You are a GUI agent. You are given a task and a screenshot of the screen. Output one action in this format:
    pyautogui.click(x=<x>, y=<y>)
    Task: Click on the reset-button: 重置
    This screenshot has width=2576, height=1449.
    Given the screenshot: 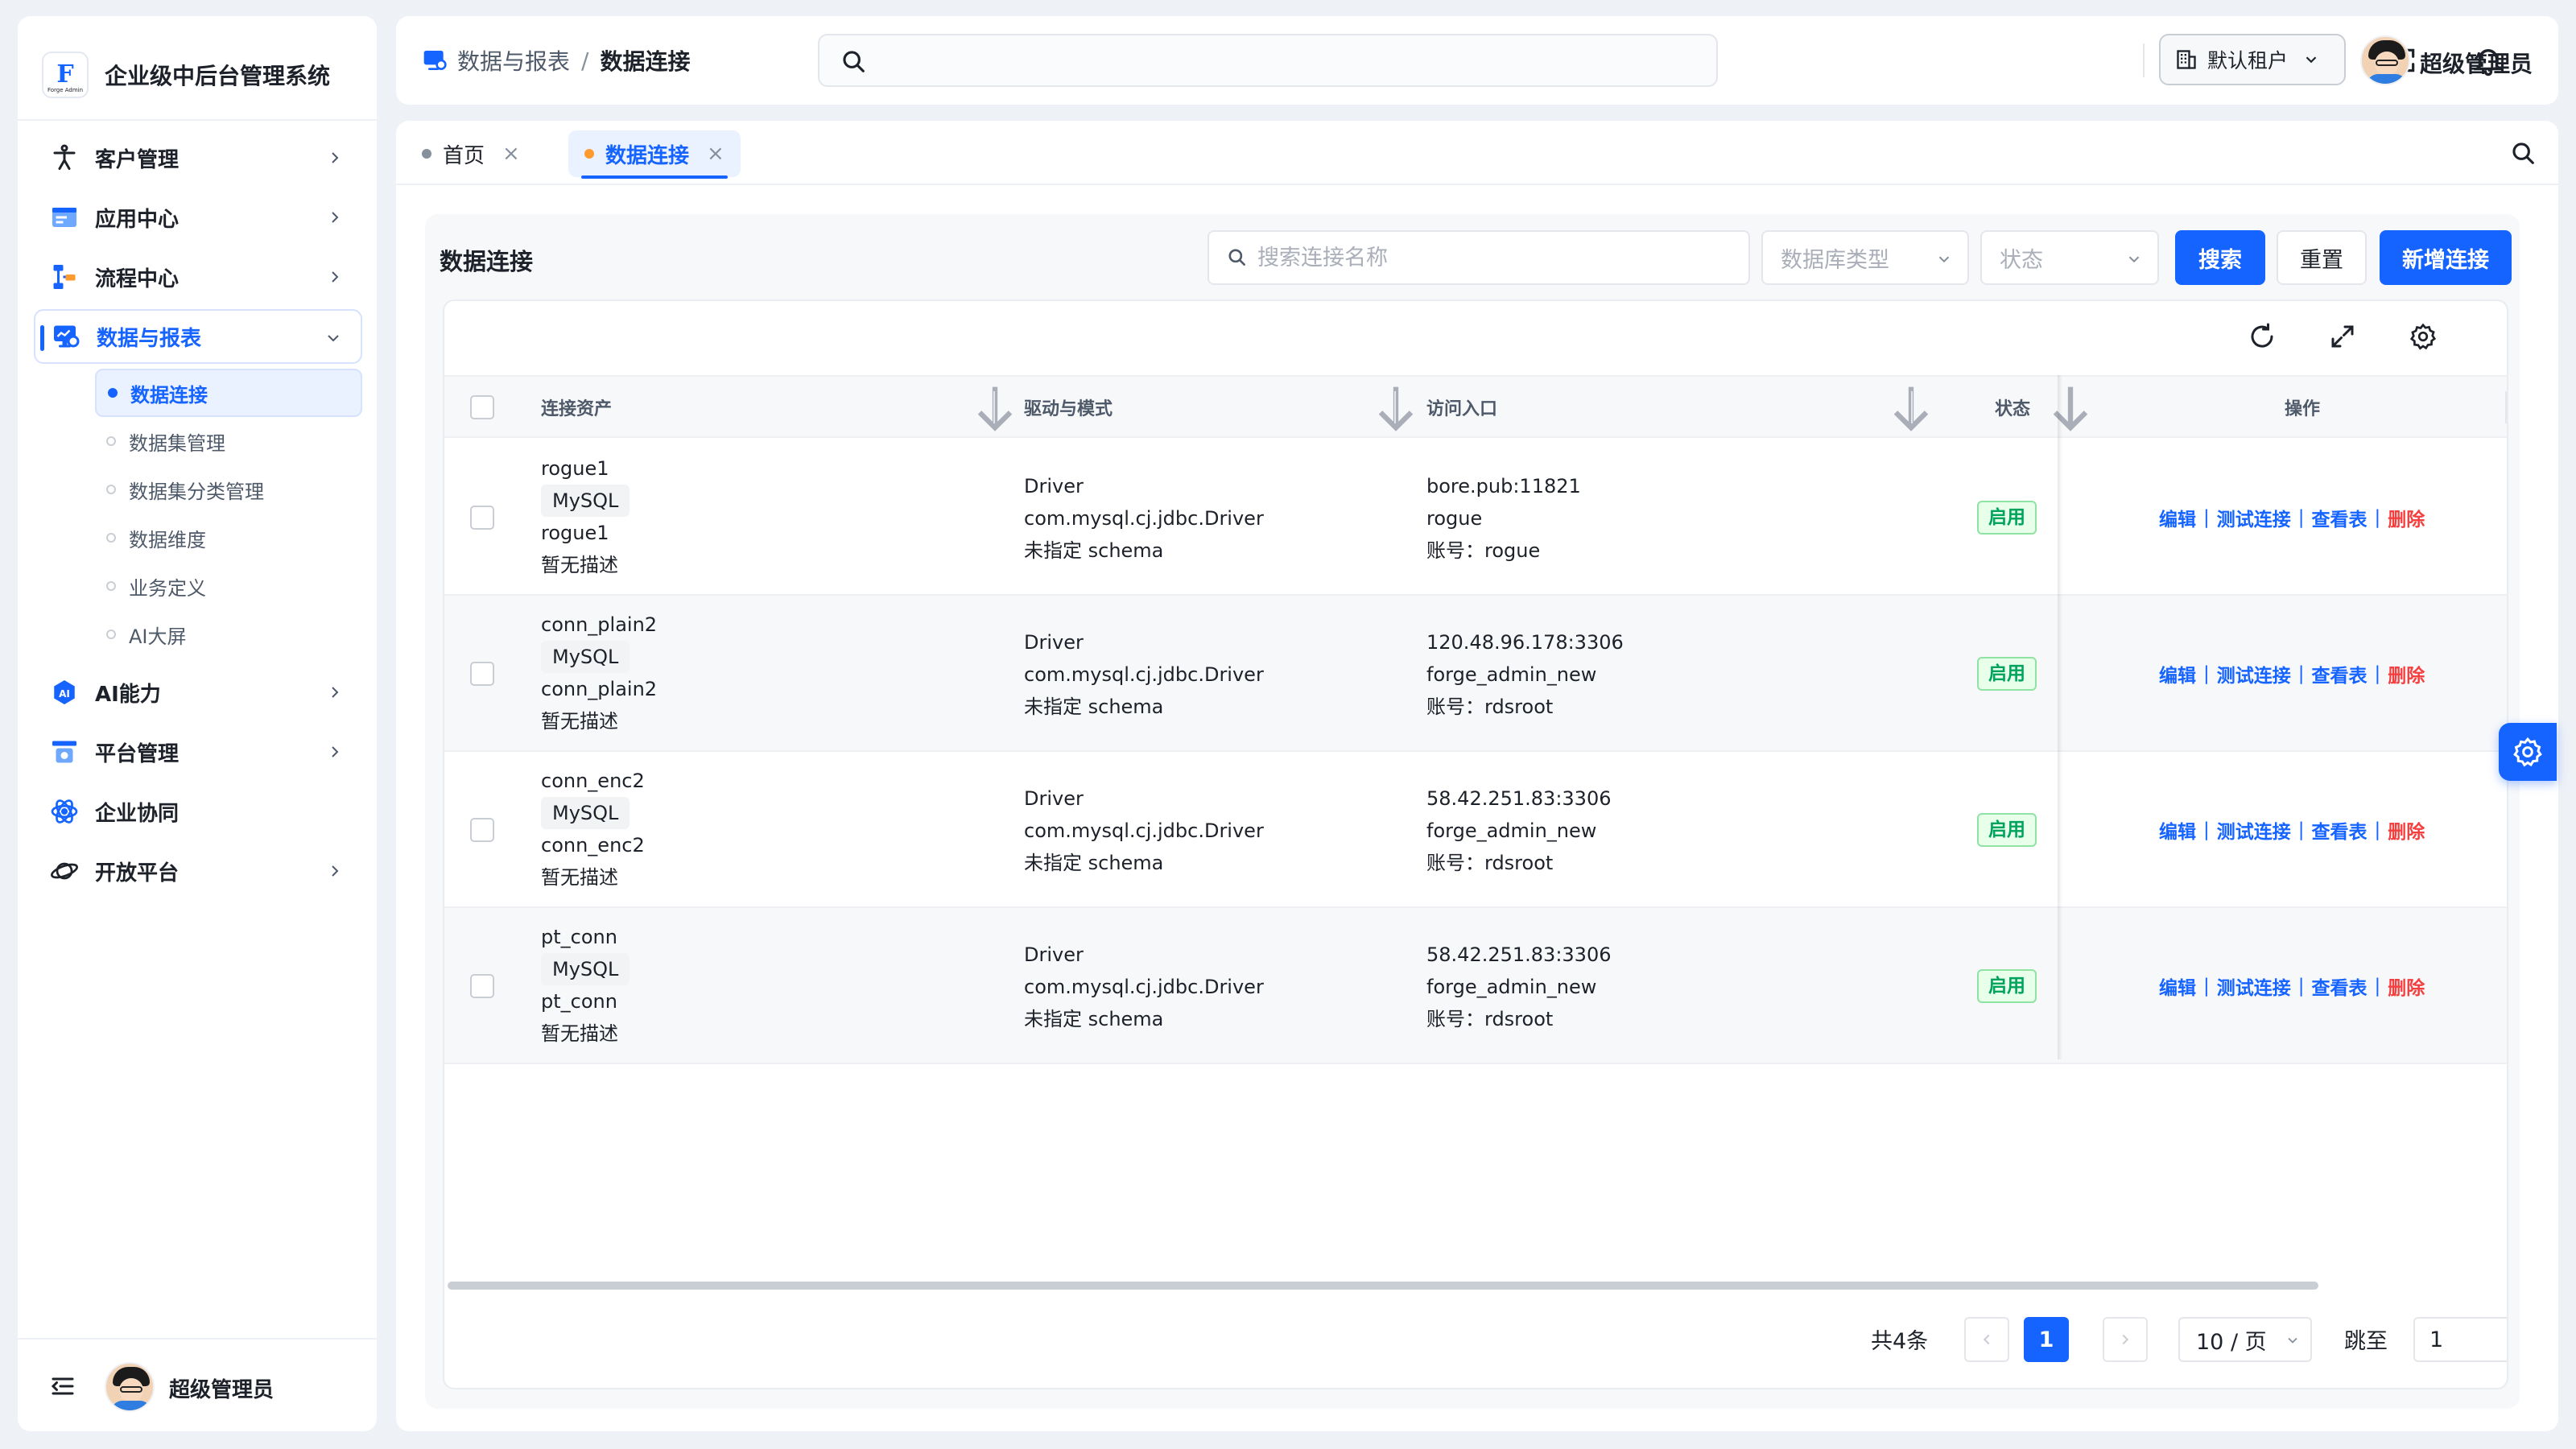 What is the action you would take?
    pyautogui.click(x=2322, y=257)
    